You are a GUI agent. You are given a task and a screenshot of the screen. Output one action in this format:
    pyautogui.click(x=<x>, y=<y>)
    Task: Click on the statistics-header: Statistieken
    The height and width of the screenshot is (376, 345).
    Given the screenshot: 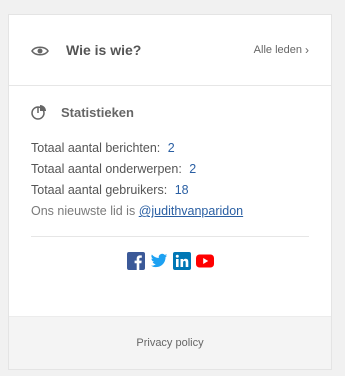 What is the action you would take?
    pyautogui.click(x=170, y=112)
    